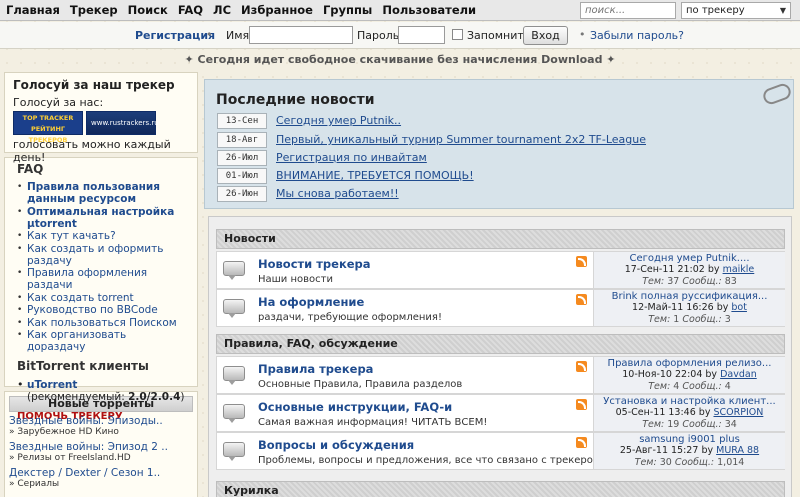  I want to click on topic-count: 4, so click(676, 386).